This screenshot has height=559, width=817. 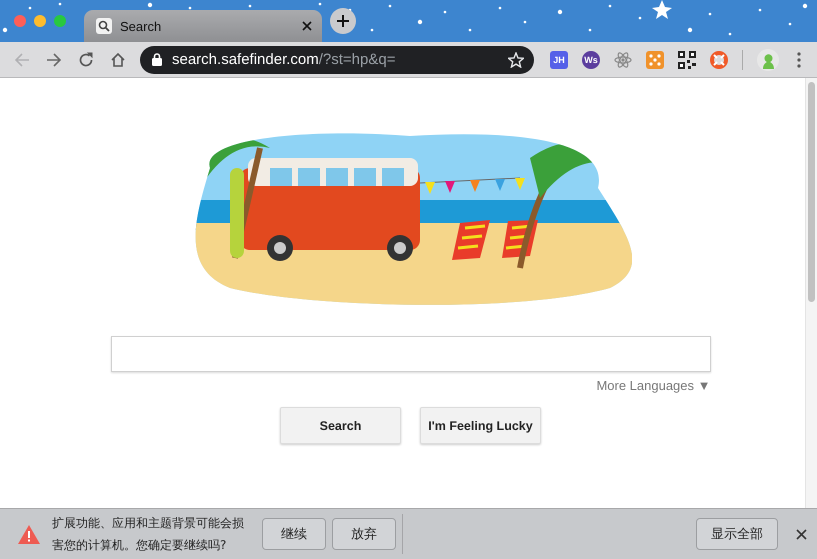 What do you see at coordinates (294, 534) in the screenshot?
I see `continue-button: 继续` at bounding box center [294, 534].